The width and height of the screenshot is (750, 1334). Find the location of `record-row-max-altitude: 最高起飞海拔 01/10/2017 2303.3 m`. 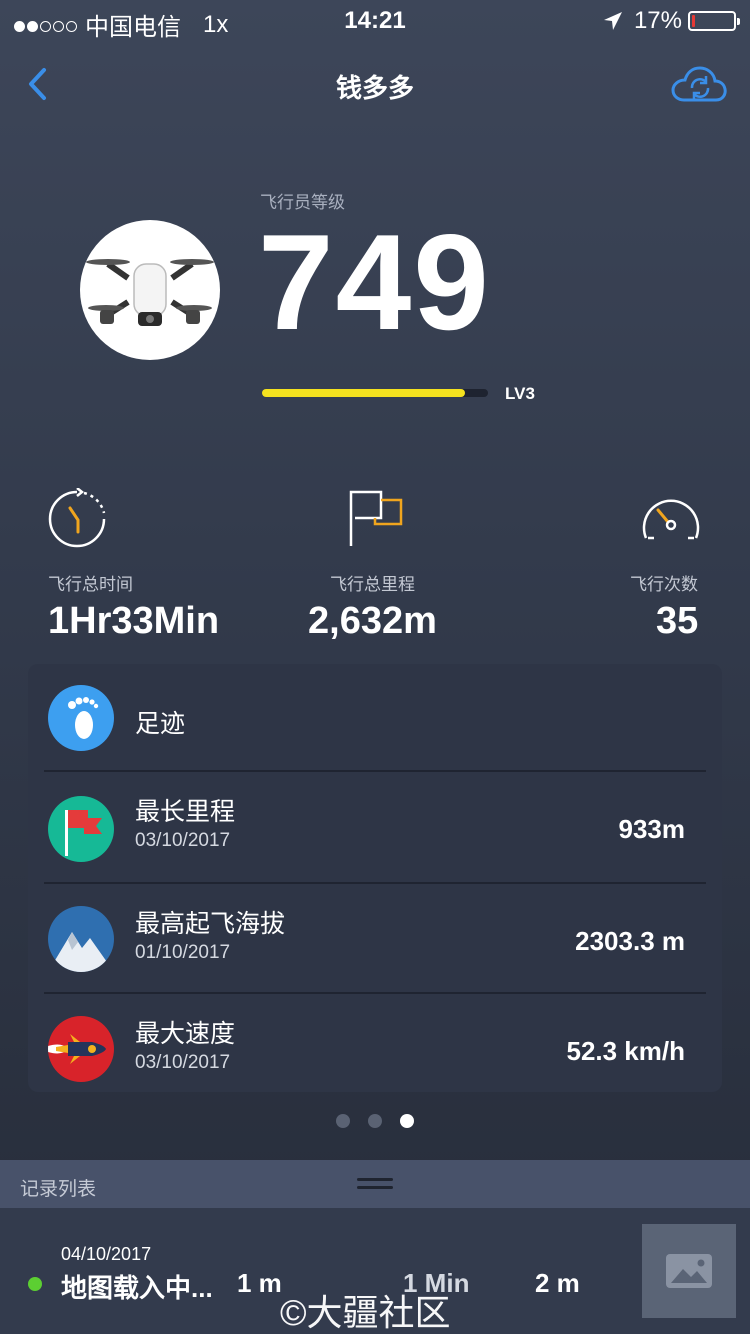

record-row-max-altitude: 最高起飞海拔 01/10/2017 2303.3 m is located at coordinates (375, 939).